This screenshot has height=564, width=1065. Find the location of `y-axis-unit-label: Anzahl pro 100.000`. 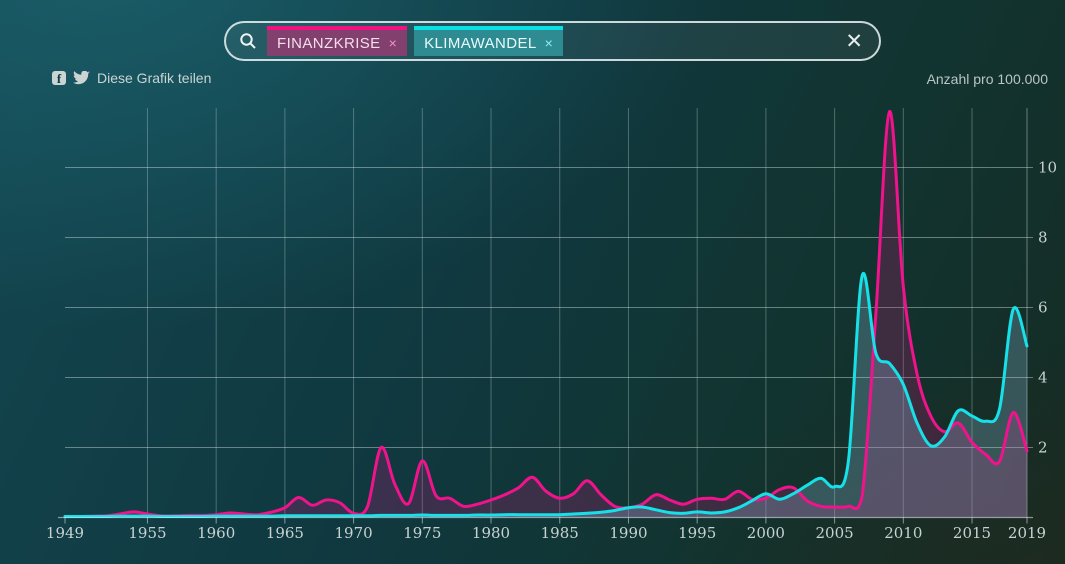

y-axis-unit-label: Anzahl pro 100.000 is located at coordinates (987, 79).